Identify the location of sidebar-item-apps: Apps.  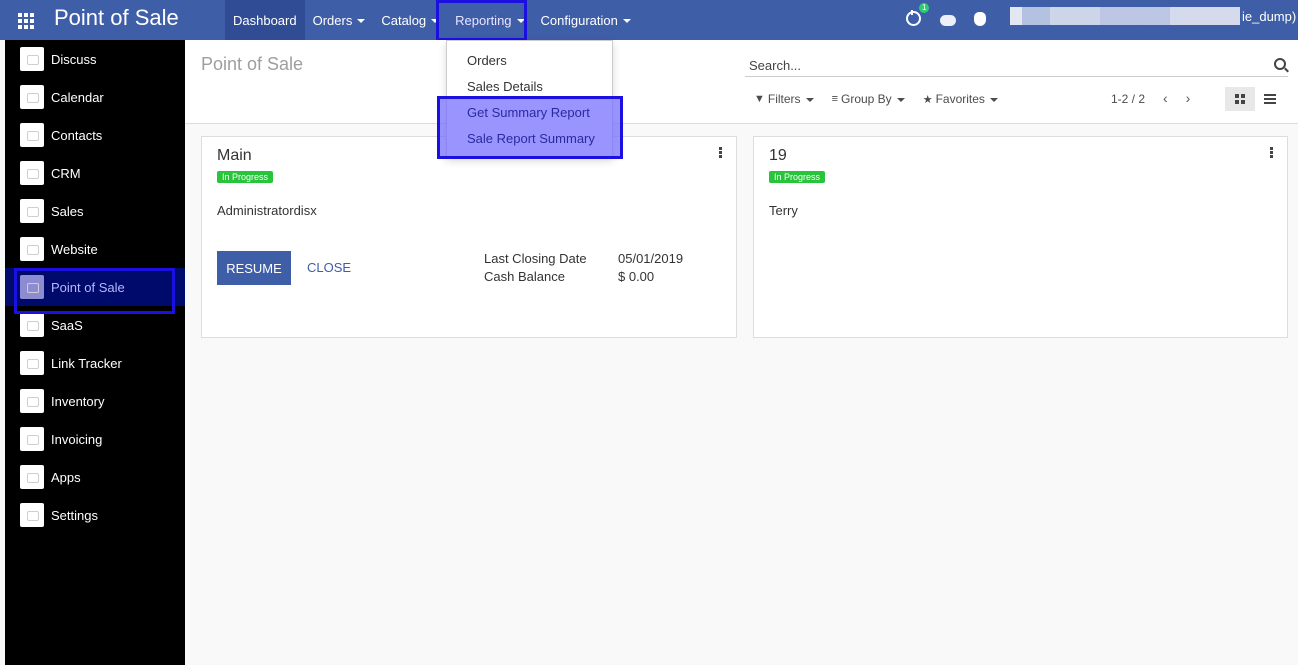
(95, 477).